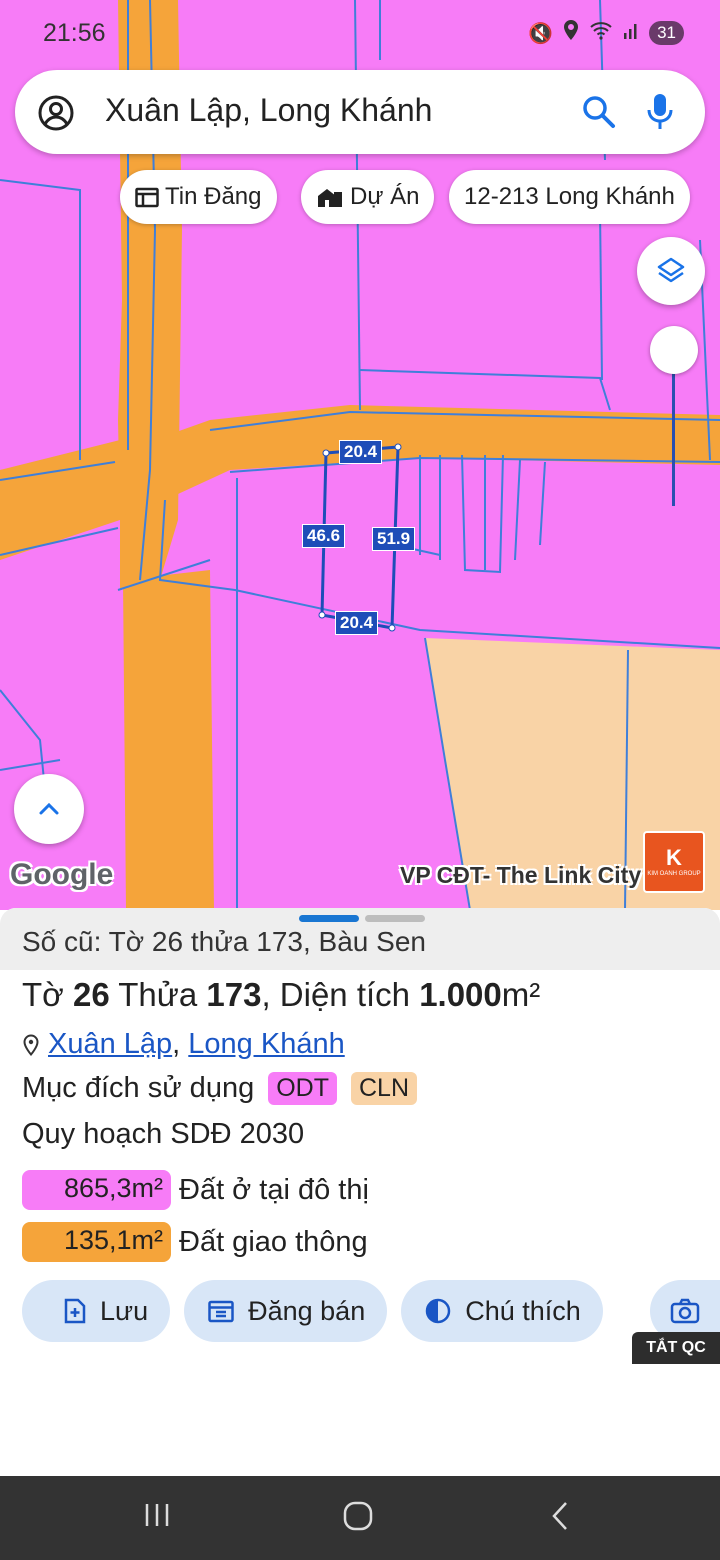 This screenshot has width=720, height=1560. Describe the element at coordinates (138, 1088) in the screenshot. I see `purpose-label: Mục đích sử dụng` at that location.